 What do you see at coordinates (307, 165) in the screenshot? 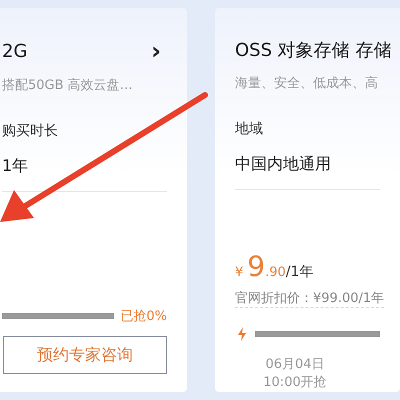
I see `option-value: 中国内地通用` at bounding box center [307, 165].